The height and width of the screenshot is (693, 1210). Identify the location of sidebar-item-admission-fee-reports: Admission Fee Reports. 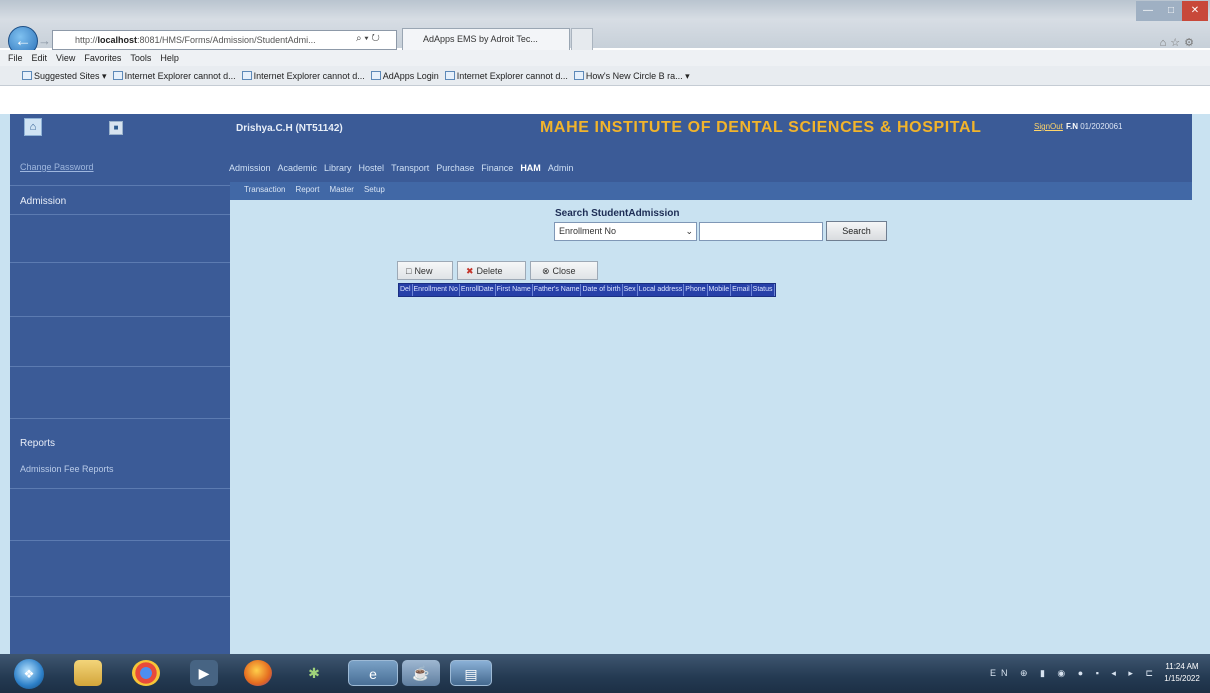
(67, 469).